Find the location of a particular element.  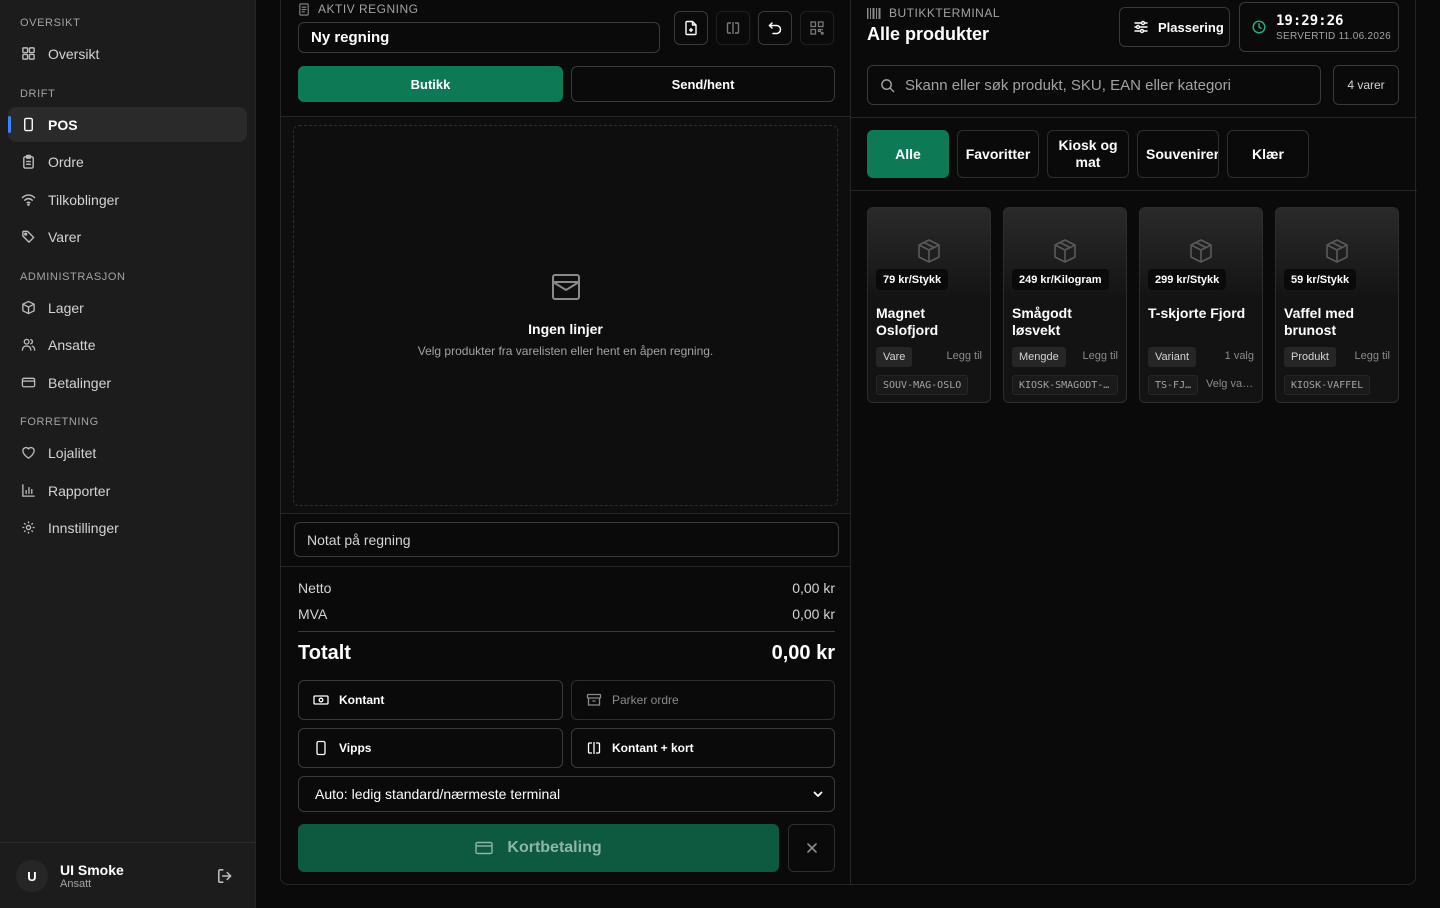

sidebar-item-lojalitet: Lojalitet is located at coordinates (127, 452).